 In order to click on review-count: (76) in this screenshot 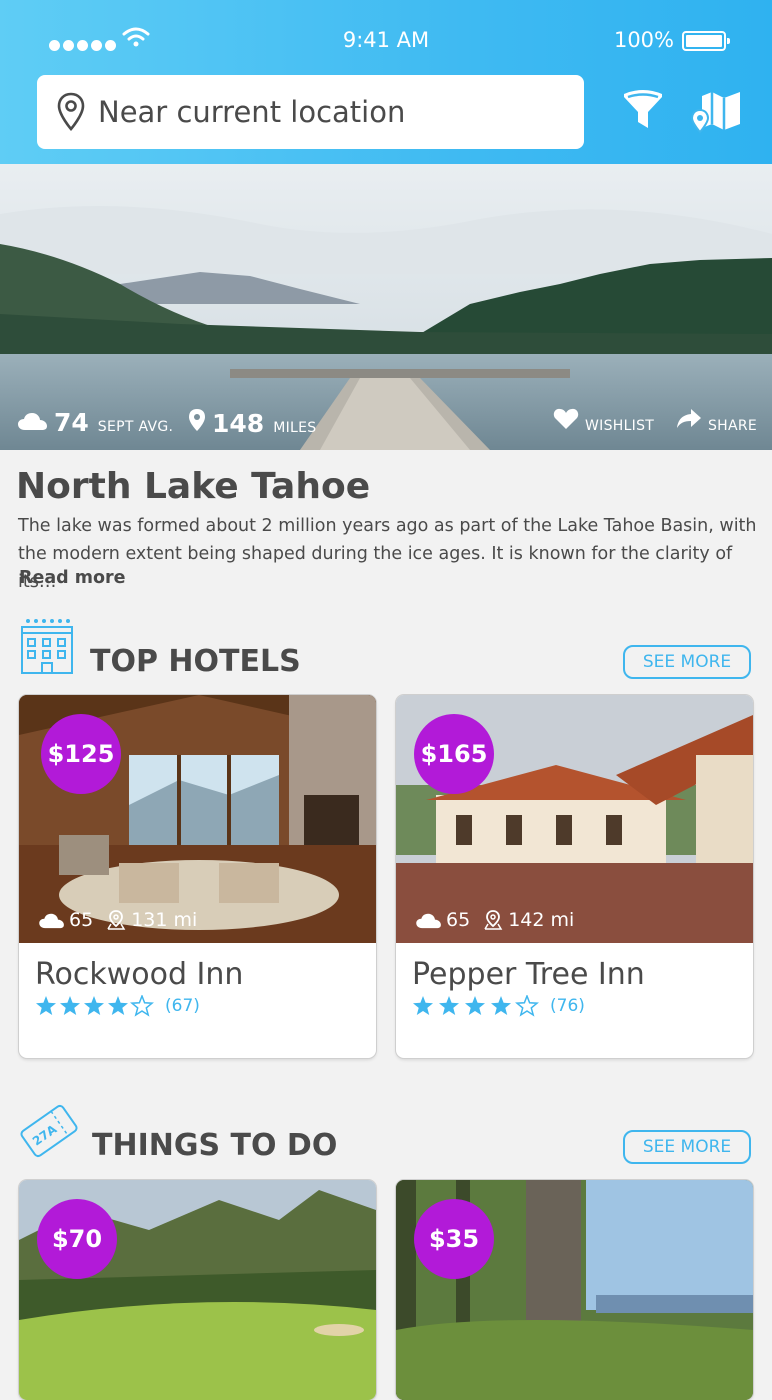, I will do `click(567, 1006)`.